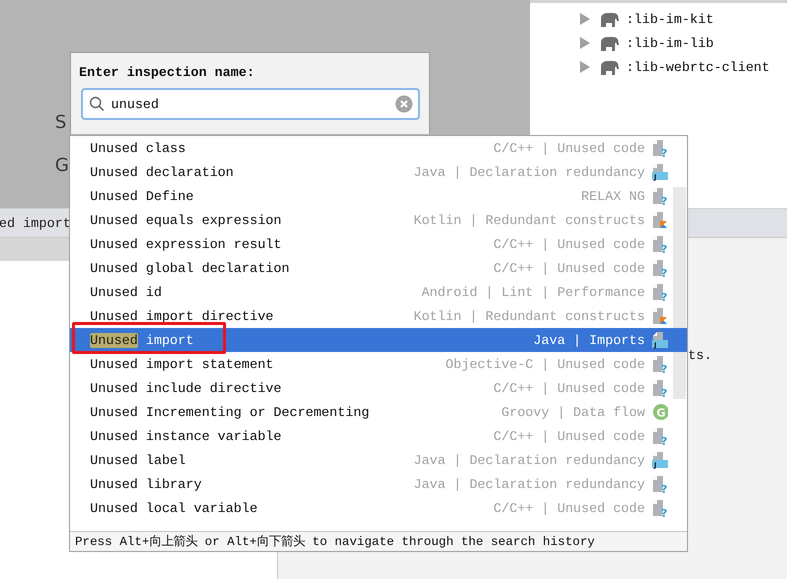  I want to click on result-item: Unused import statement Objective-C | Unused code ?, so click(378, 364).